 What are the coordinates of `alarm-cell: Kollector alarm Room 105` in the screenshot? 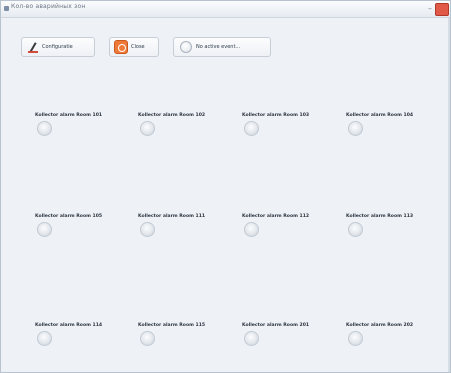 It's located at (85, 234).